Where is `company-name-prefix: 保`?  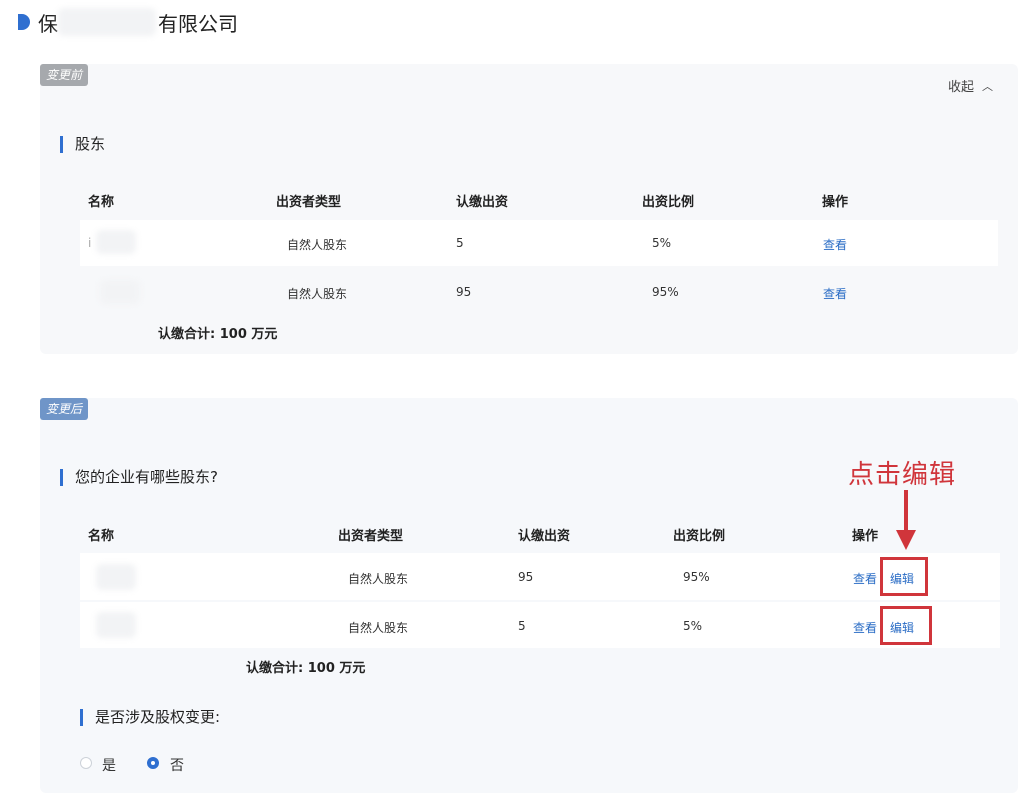
company-name-prefix: 保 is located at coordinates (48, 24).